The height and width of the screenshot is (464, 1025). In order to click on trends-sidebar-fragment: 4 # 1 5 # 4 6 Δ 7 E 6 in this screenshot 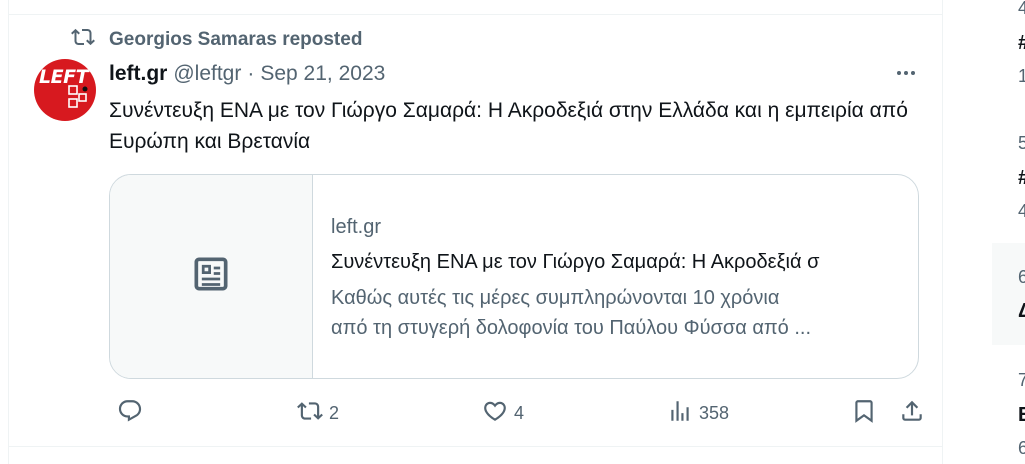, I will do `click(1008, 232)`.